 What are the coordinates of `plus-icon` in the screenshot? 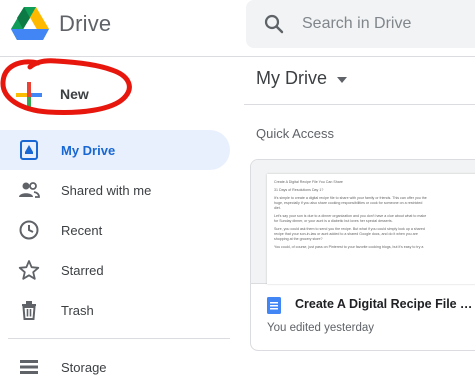 It's located at (29, 95).